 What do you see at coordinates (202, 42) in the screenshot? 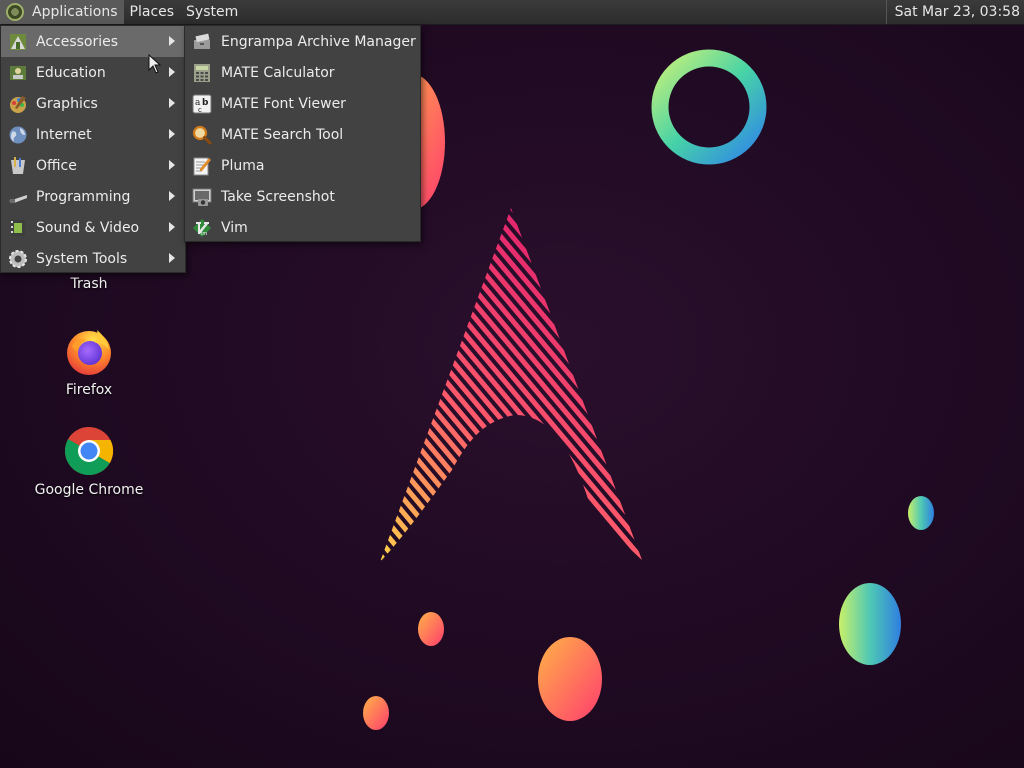
I see `archive-manager-icon` at bounding box center [202, 42].